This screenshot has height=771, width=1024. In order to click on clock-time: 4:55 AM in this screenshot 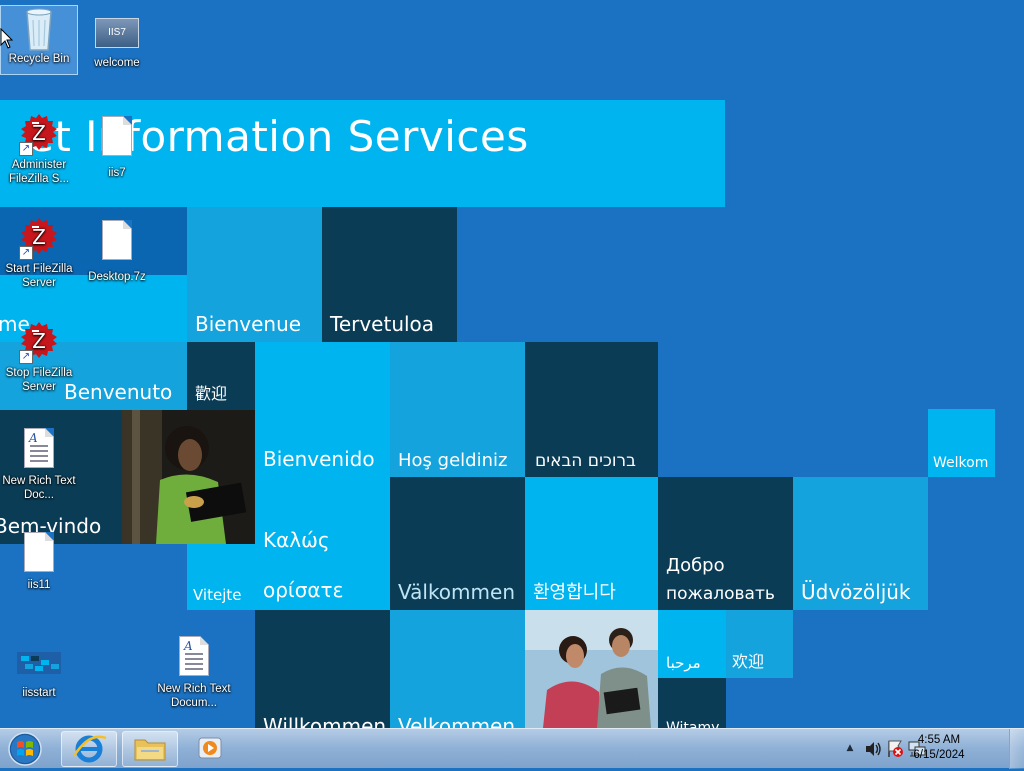, I will do `click(939, 740)`.